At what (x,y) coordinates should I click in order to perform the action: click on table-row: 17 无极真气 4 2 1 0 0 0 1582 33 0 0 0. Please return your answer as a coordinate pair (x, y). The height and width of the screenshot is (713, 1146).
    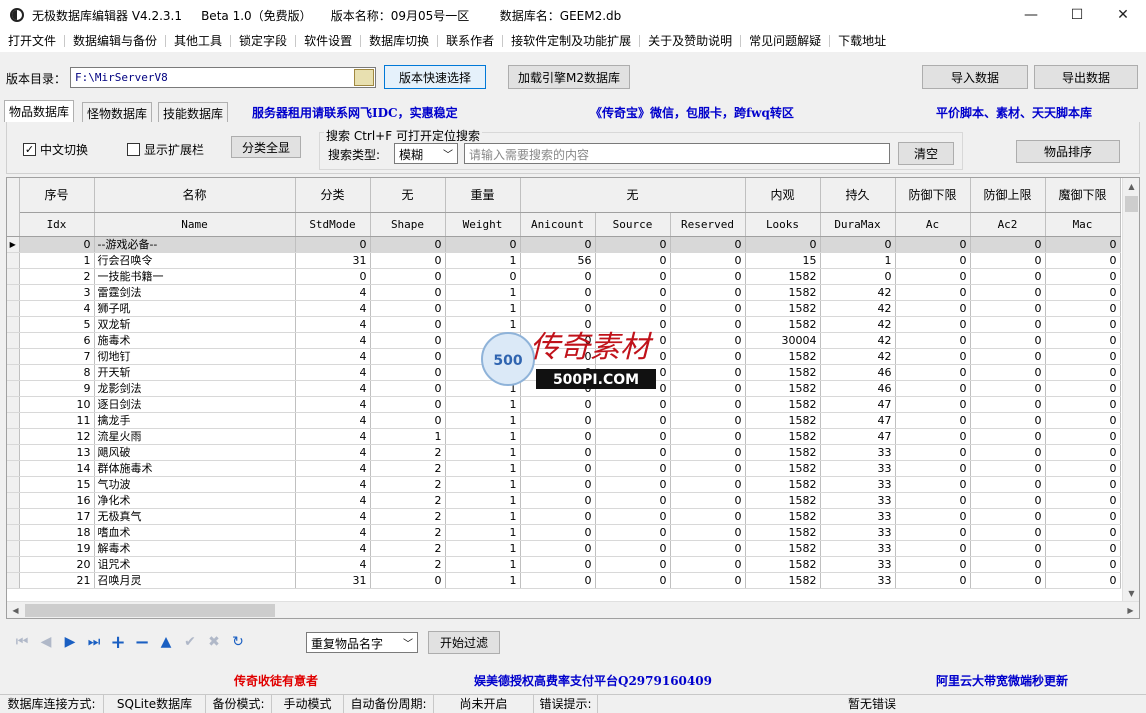
    Looking at the image, I should click on (564, 516).